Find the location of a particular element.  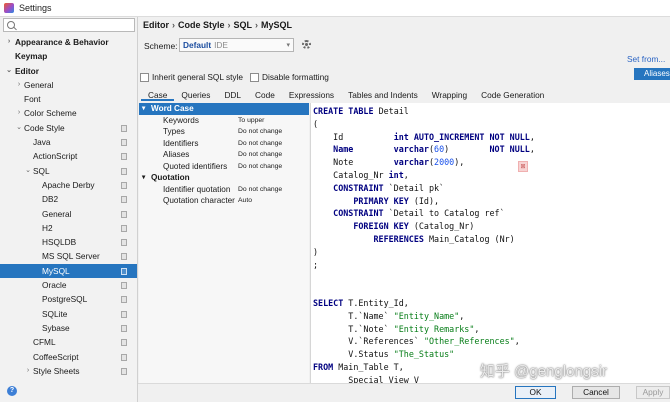

code-token: CONSTRAINT is located at coordinates (351, 187).